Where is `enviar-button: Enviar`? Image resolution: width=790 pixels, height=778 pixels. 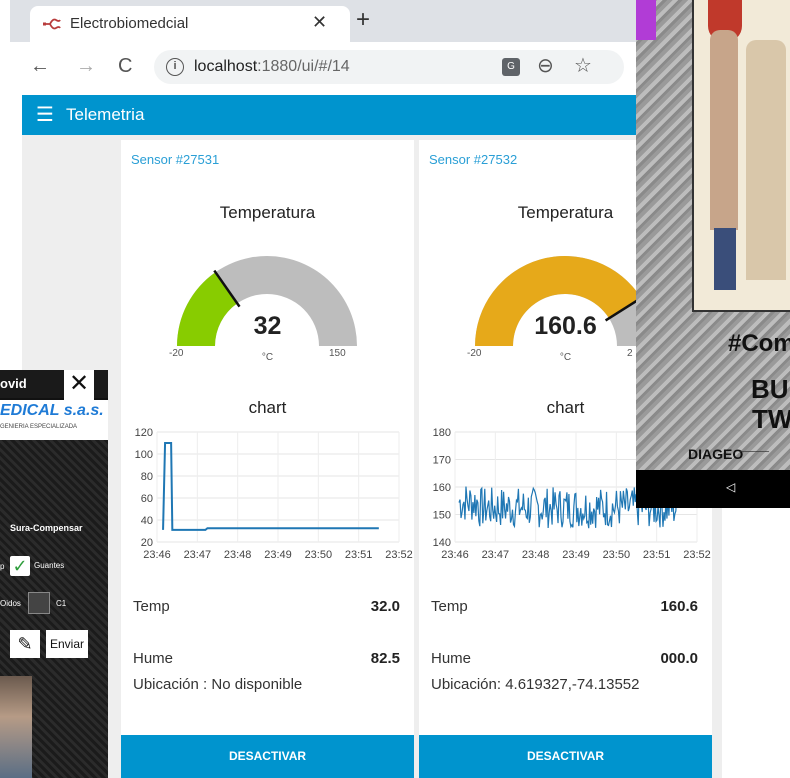 enviar-button: Enviar is located at coordinates (67, 644).